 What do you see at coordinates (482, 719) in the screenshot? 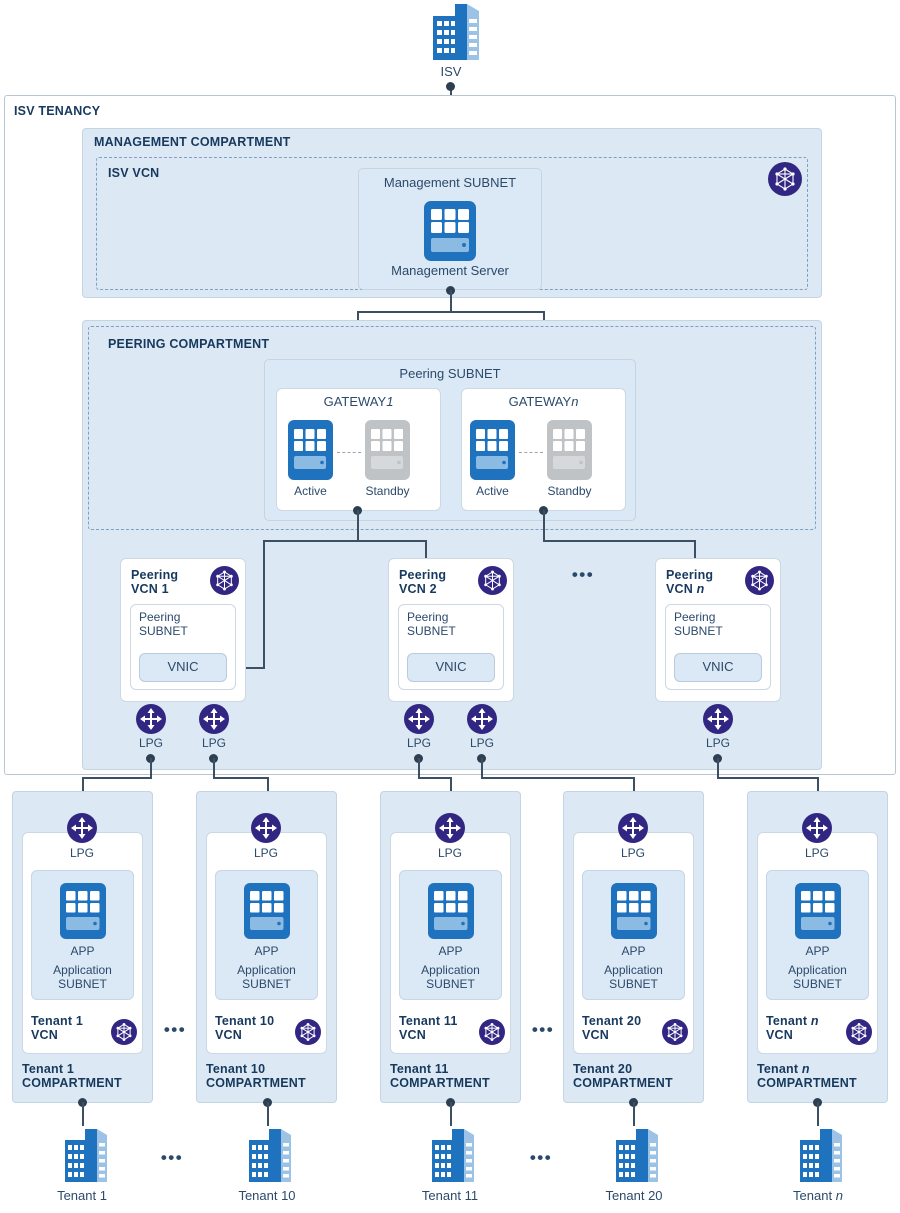
I see `peering-vcn-2-lpg-b` at bounding box center [482, 719].